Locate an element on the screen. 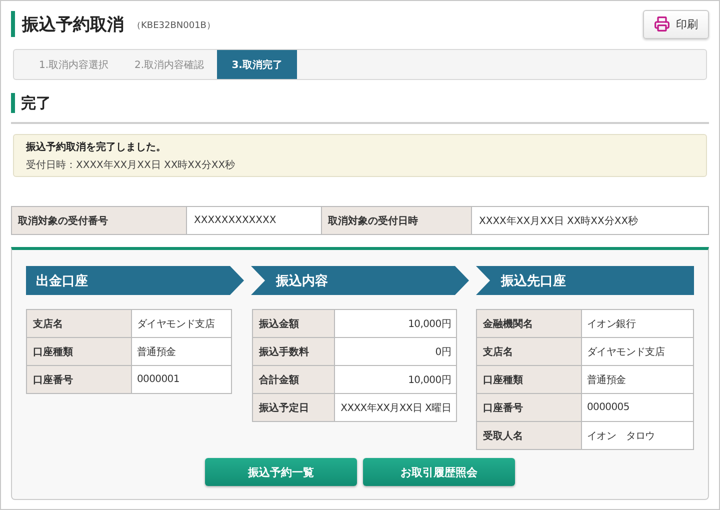 This screenshot has width=720, height=510. label-cell: 取消対象の受付番号 is located at coordinates (99, 220).